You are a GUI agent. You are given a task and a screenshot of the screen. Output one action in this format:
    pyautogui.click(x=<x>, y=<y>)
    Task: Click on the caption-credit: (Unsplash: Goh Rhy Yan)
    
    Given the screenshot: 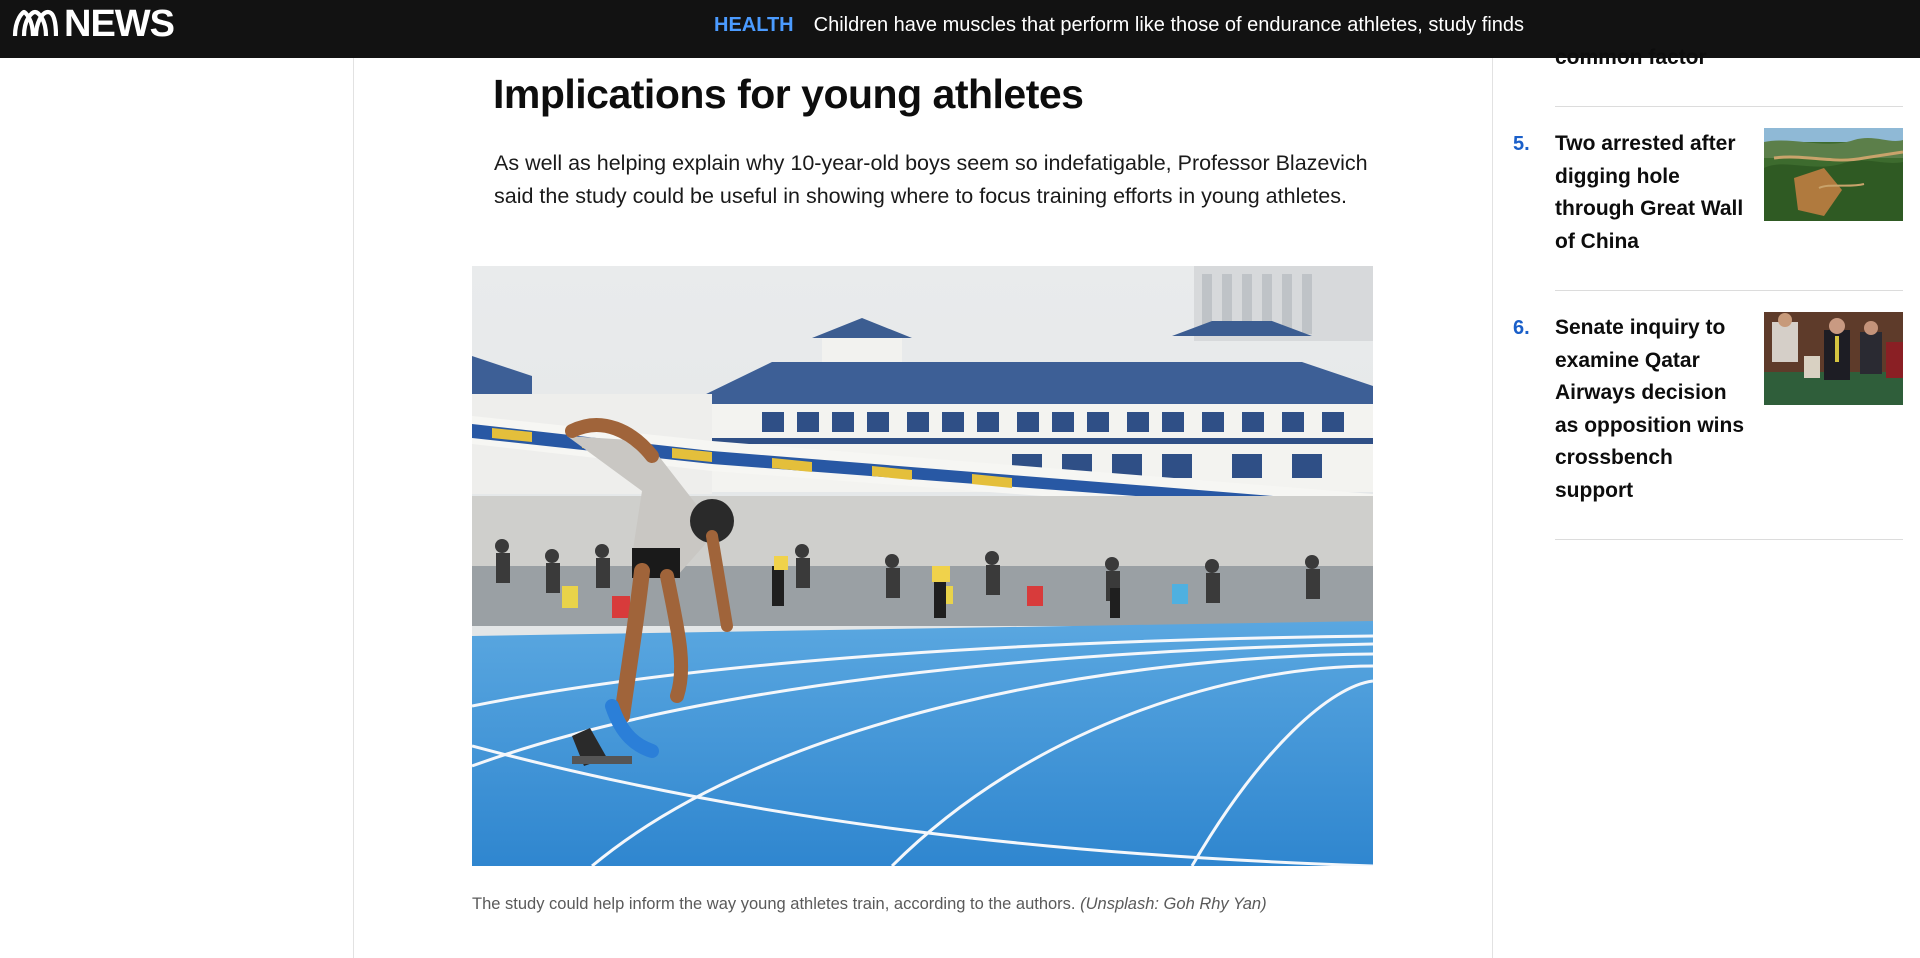 What is the action you would take?
    pyautogui.click(x=1173, y=904)
    